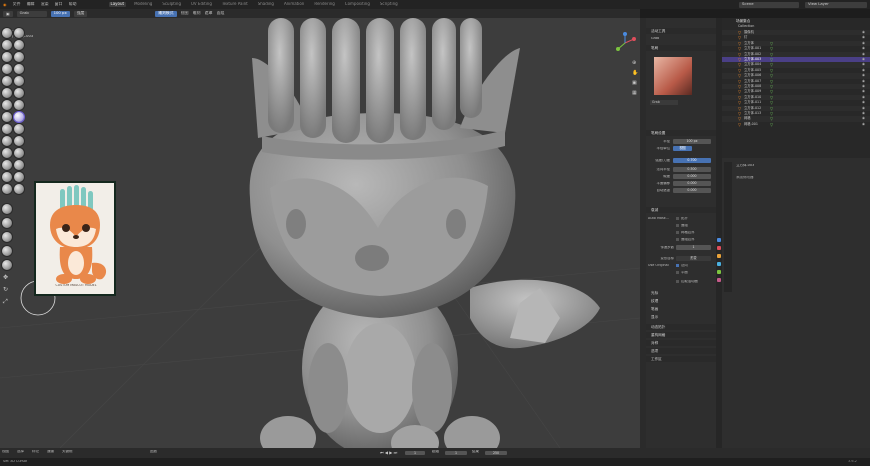 This screenshot has width=870, height=466. What do you see at coordinates (719, 240) in the screenshot?
I see `tool-tab-icon` at bounding box center [719, 240].